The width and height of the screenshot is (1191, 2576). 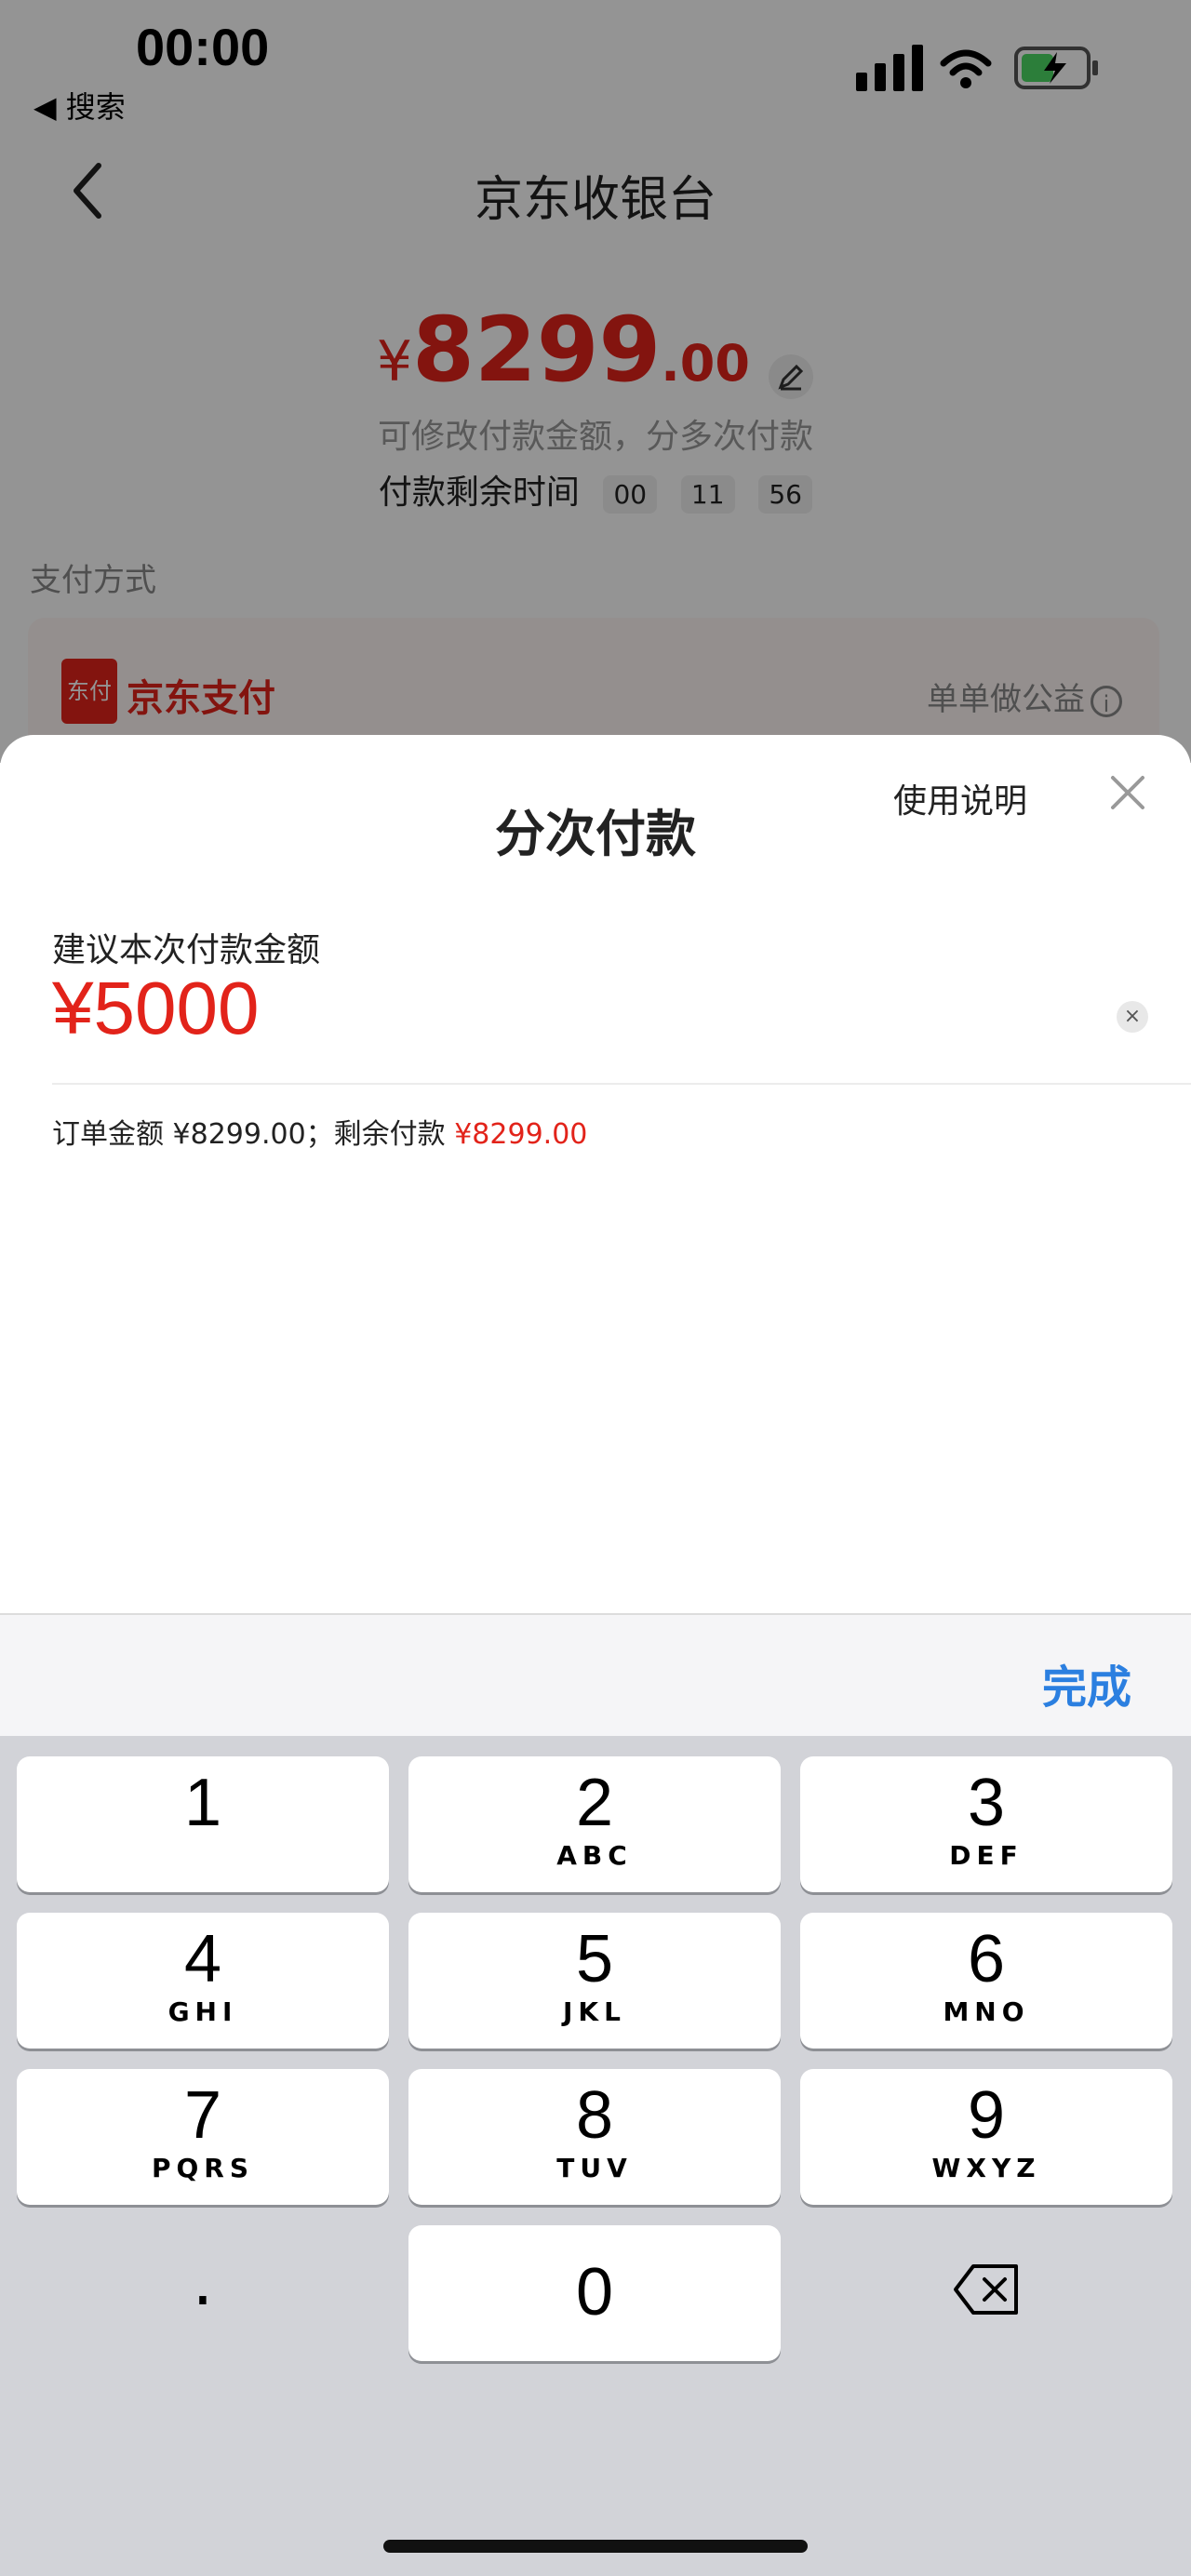 I want to click on key-3: 3 DEF, so click(x=986, y=1824).